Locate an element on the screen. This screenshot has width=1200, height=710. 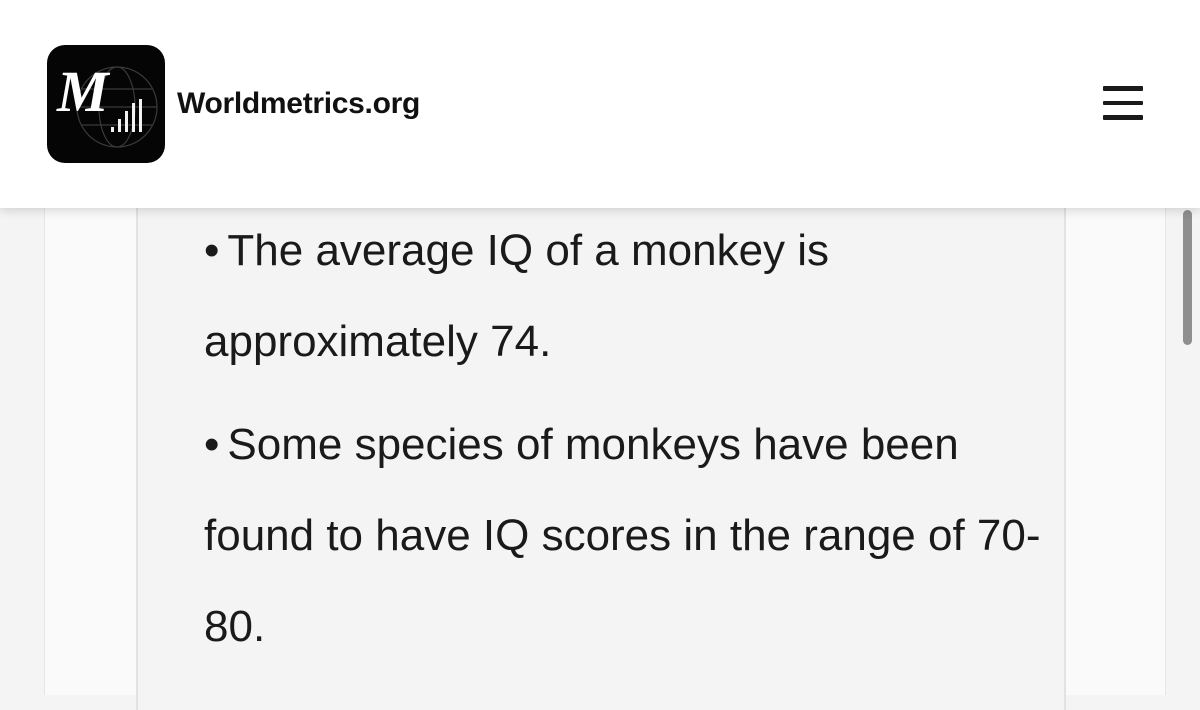
site-name: Worldmetrics.org is located at coordinates (299, 103).